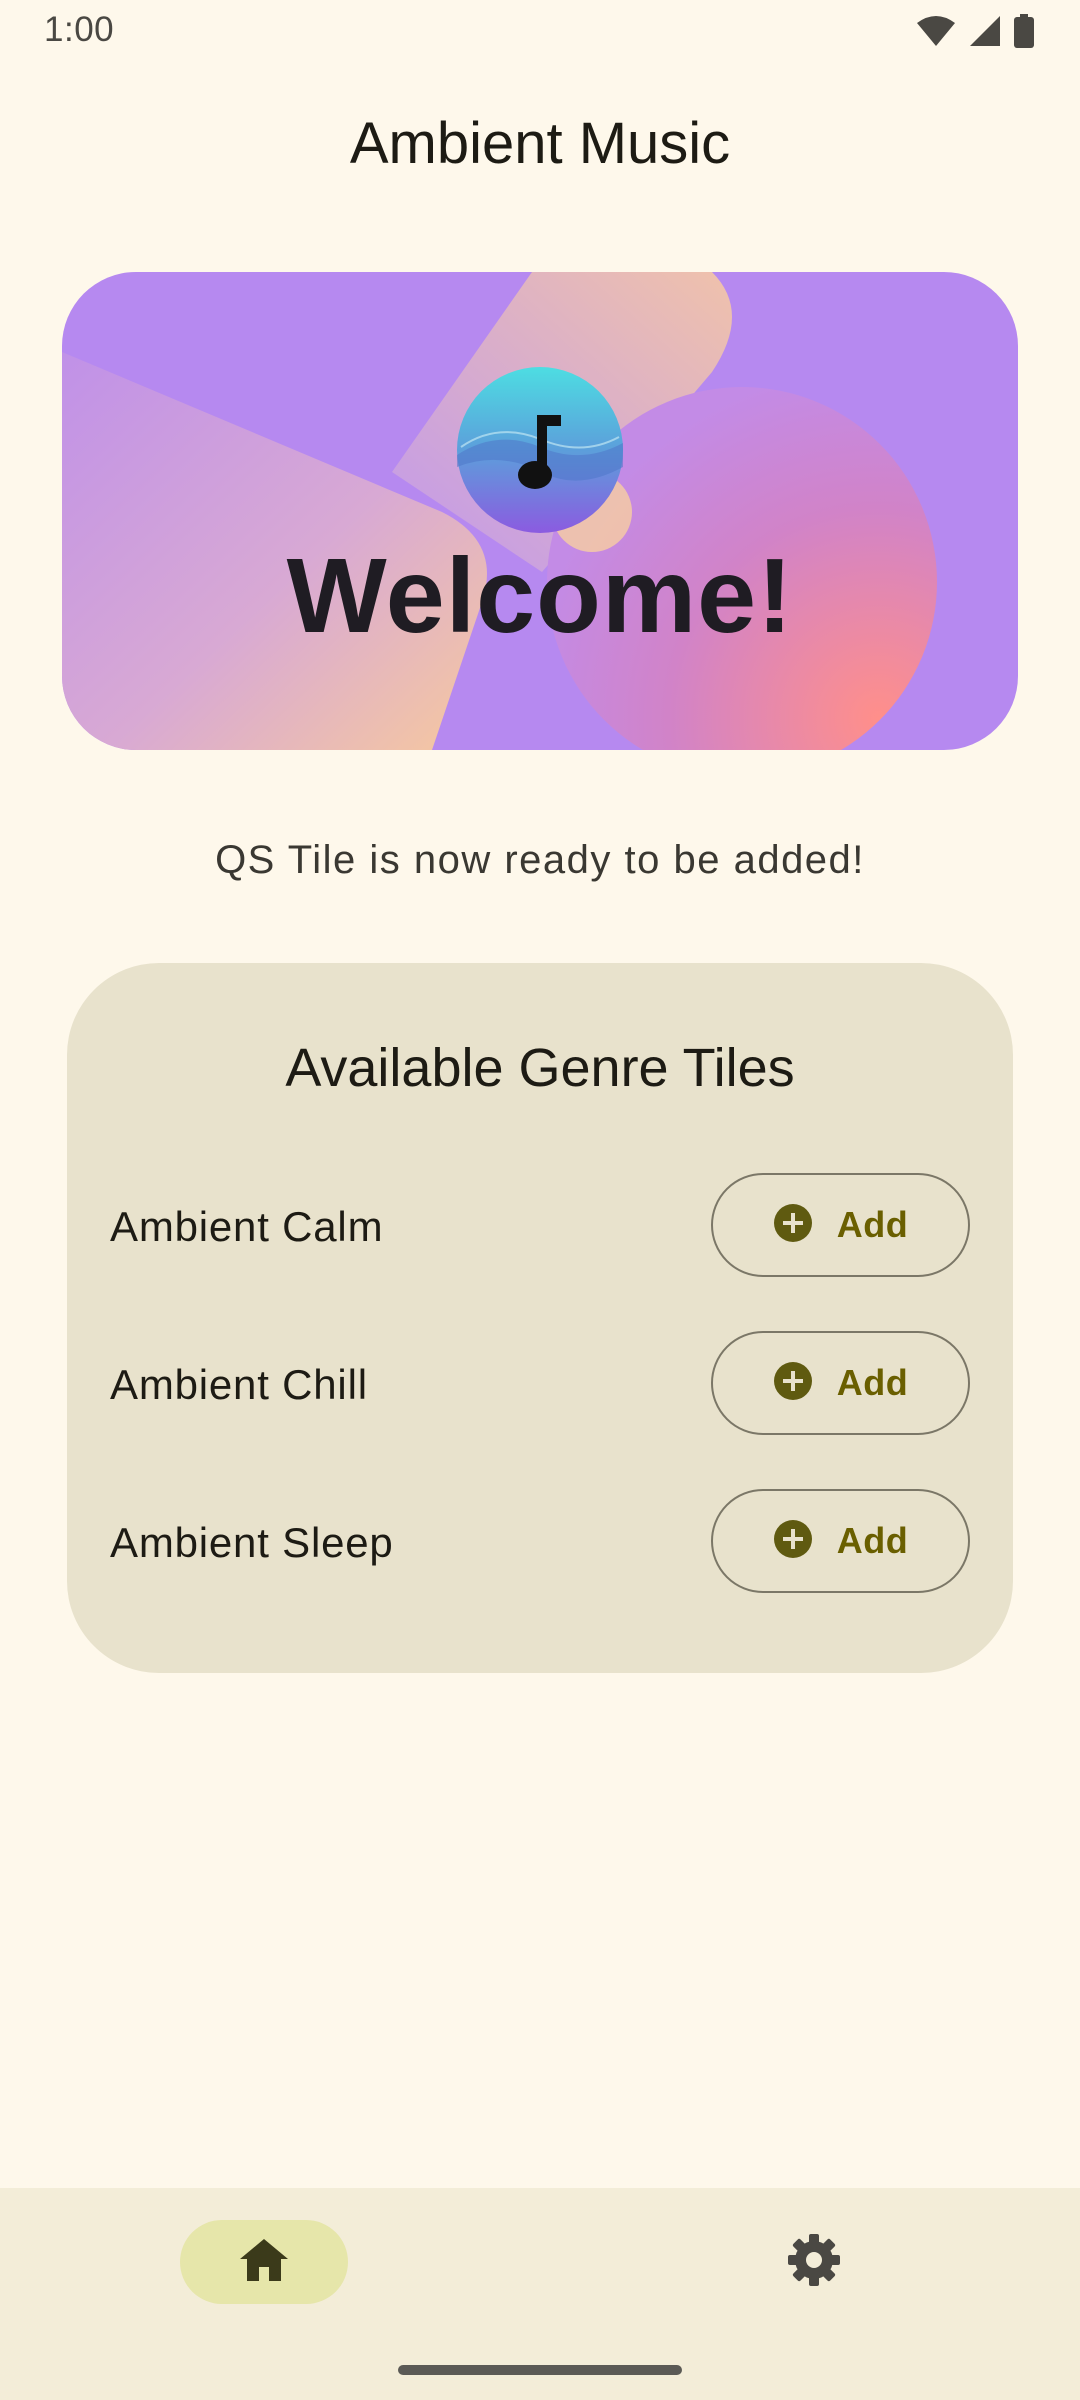  Describe the element at coordinates (540, 450) in the screenshot. I see `music-note-icon` at that location.